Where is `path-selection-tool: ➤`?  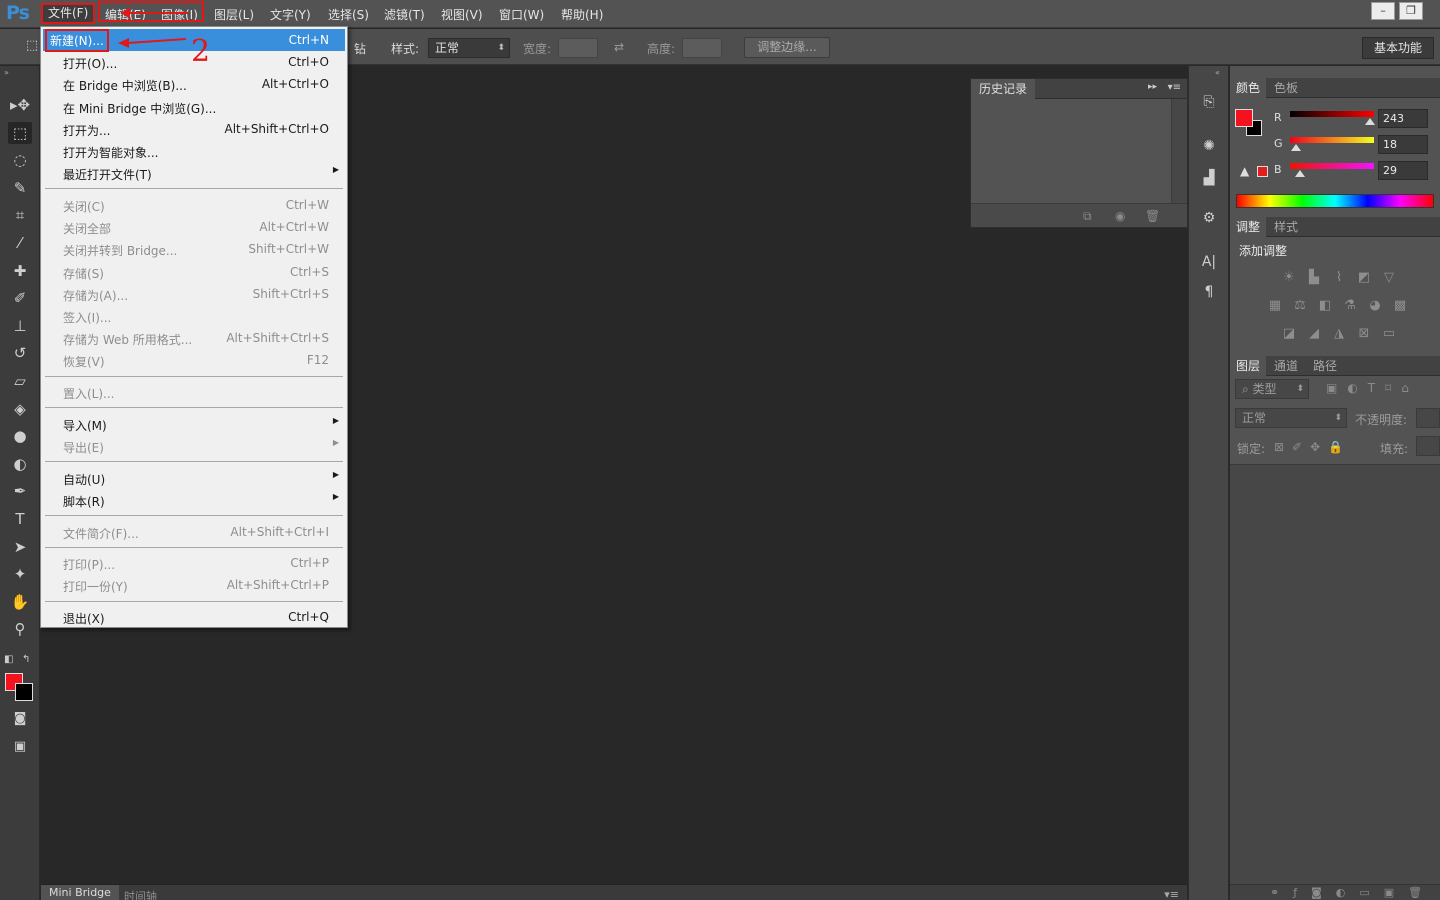 path-selection-tool: ➤ is located at coordinates (20, 547).